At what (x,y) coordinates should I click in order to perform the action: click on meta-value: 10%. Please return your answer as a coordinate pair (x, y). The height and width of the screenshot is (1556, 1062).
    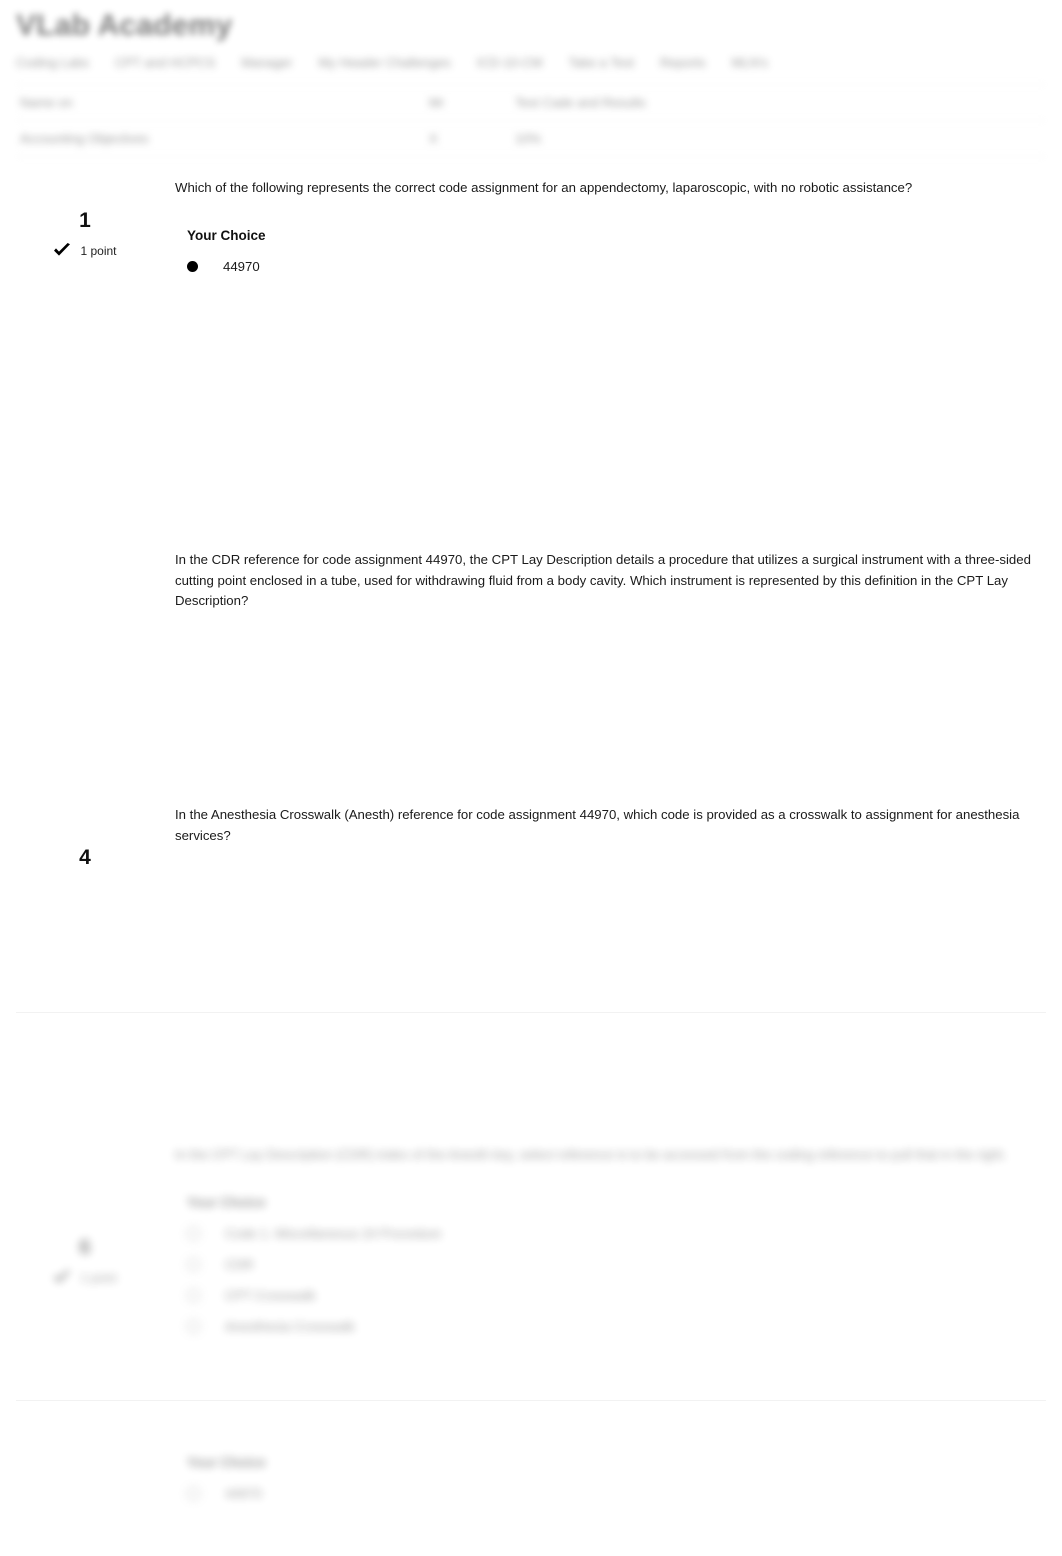
    Looking at the image, I should click on (778, 138).